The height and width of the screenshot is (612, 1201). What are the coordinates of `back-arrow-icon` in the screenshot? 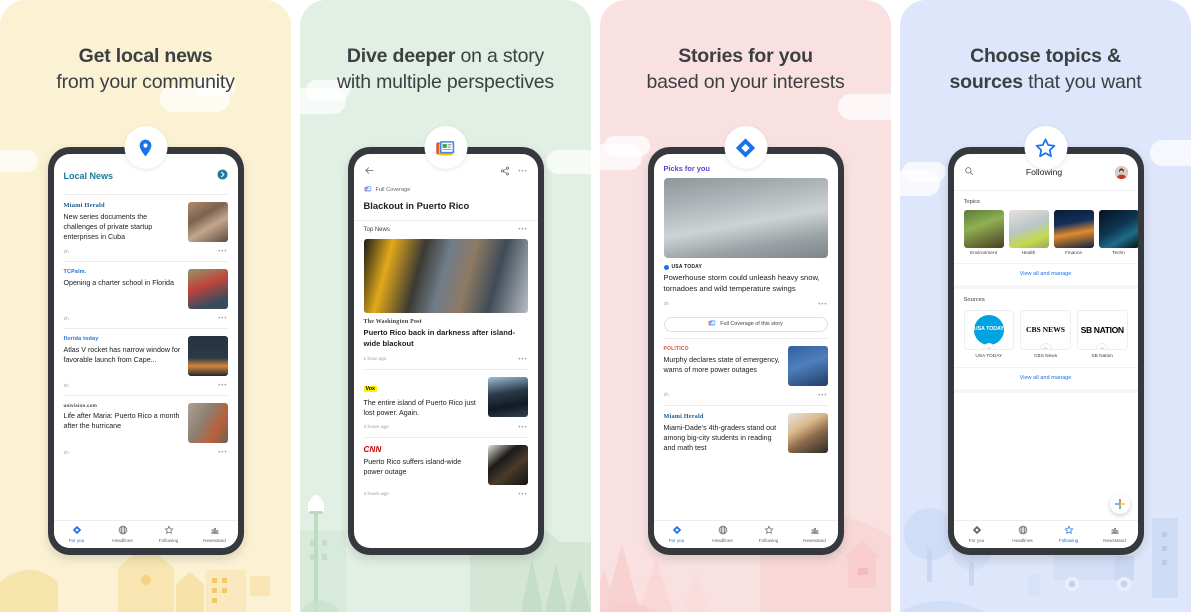 It's located at (369, 172).